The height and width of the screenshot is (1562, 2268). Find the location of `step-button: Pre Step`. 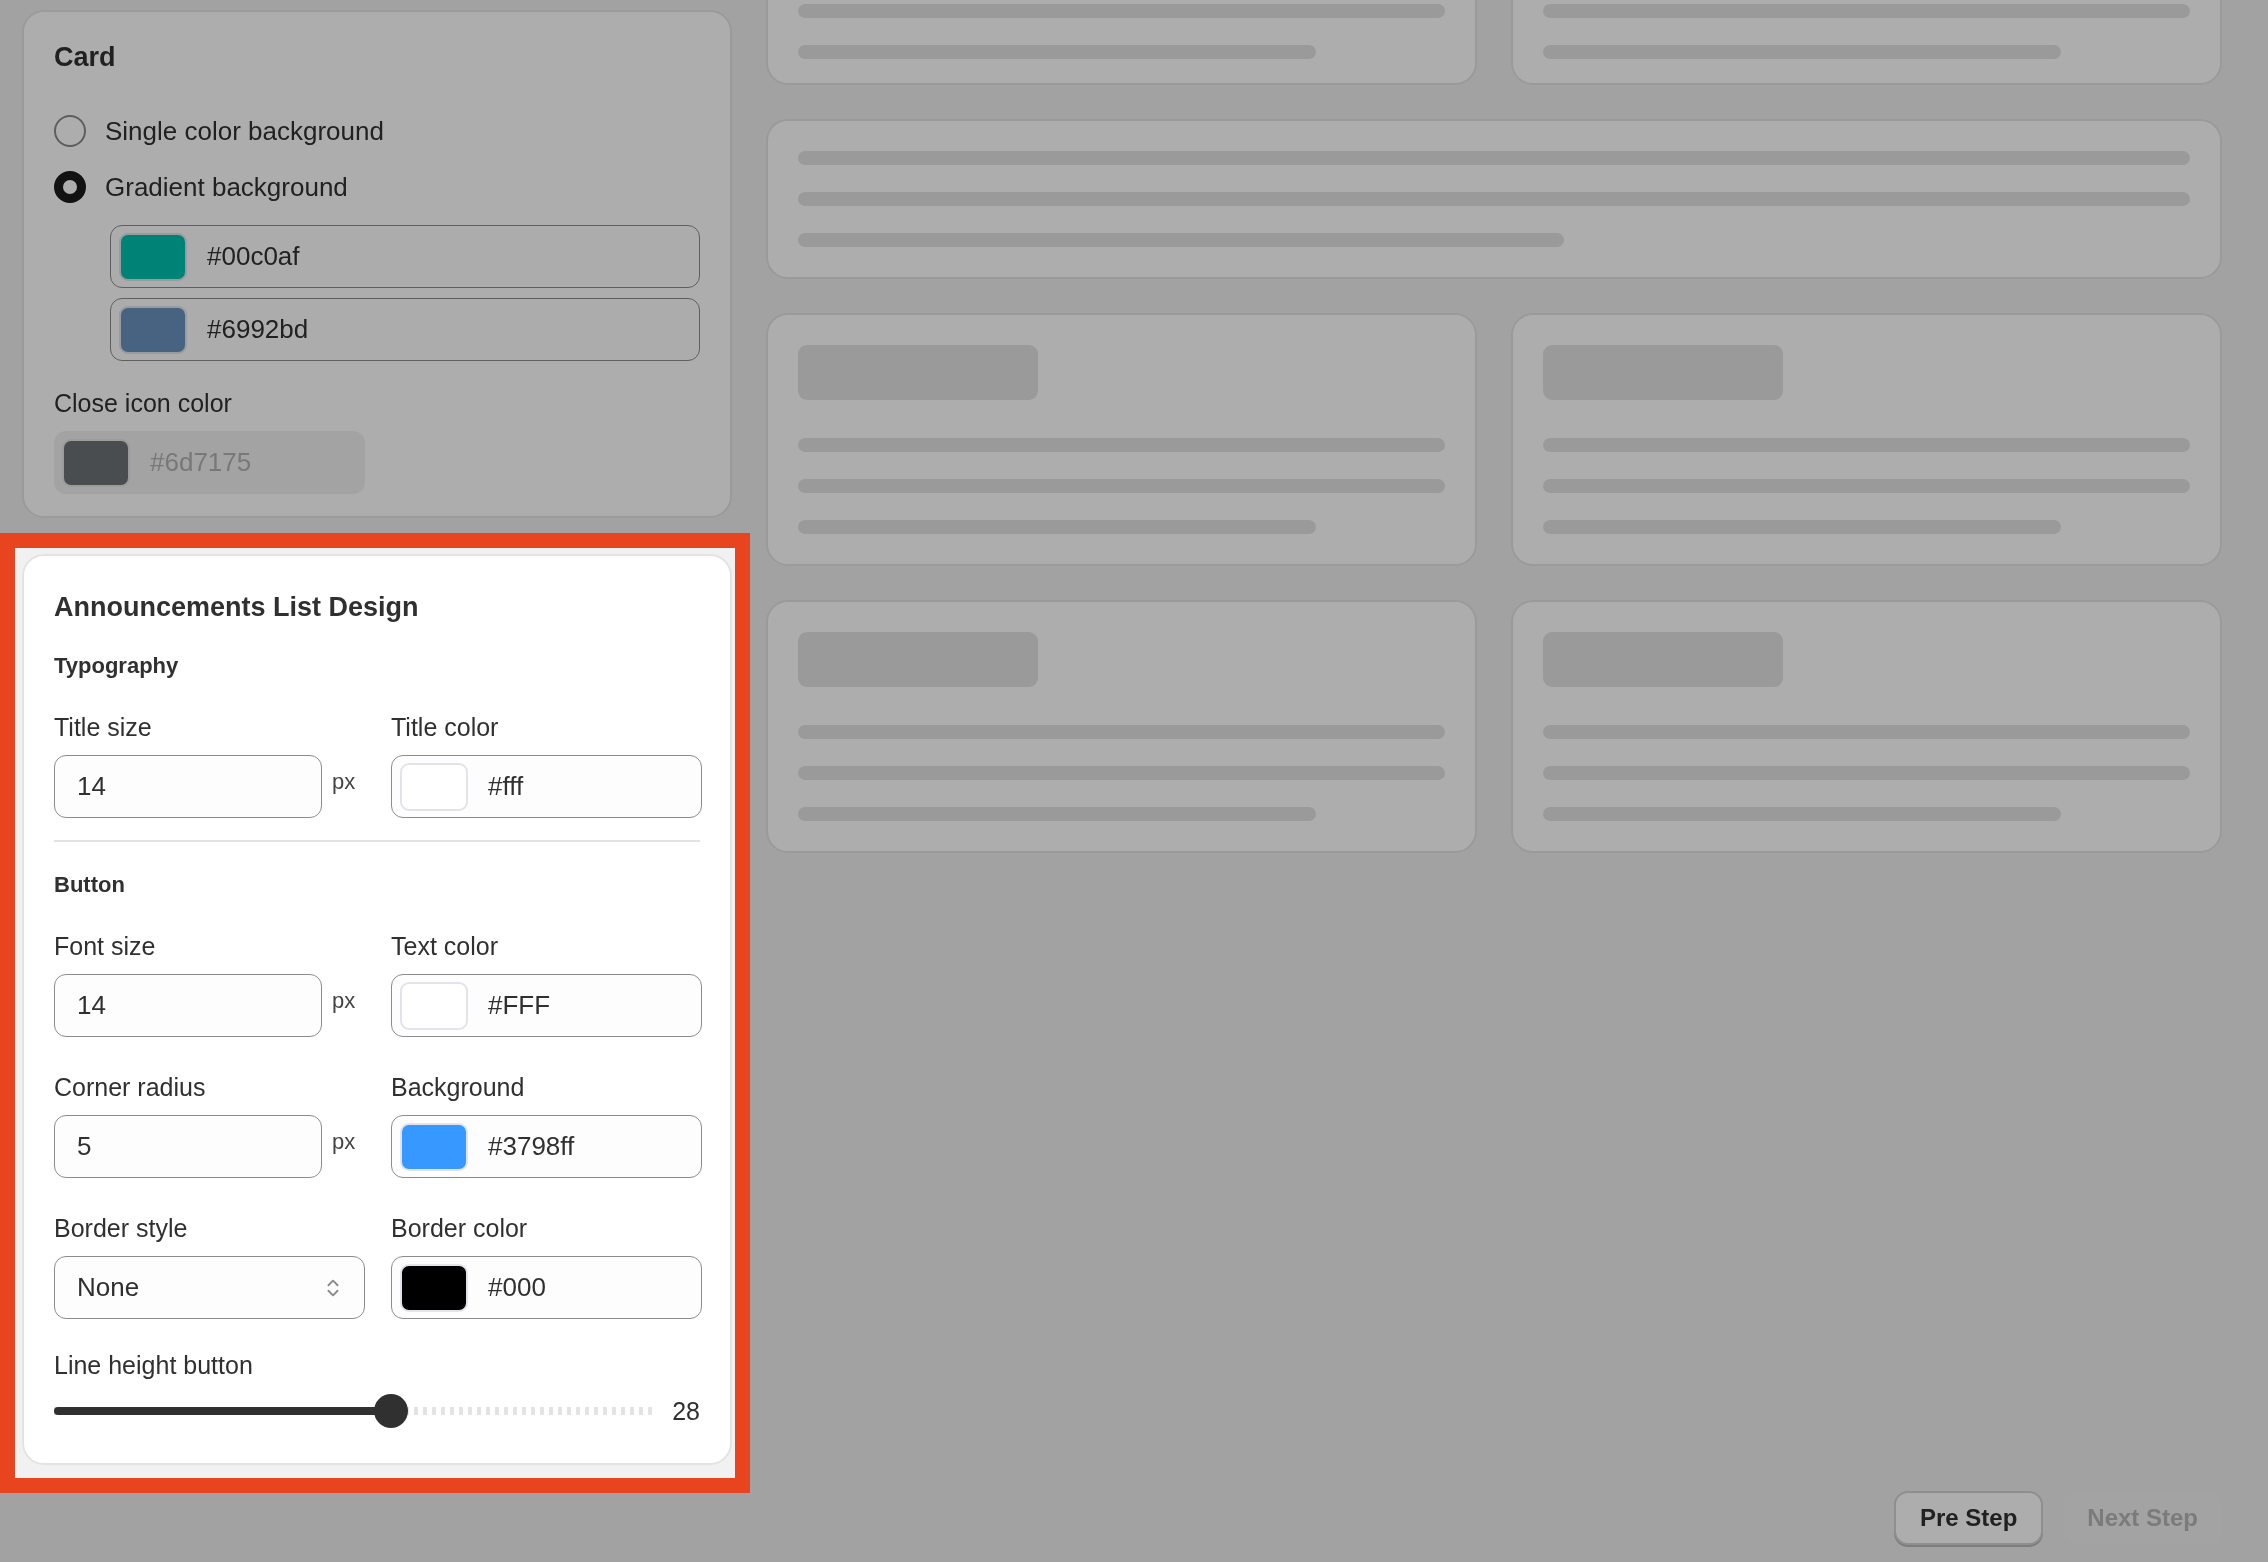

step-button: Pre Step is located at coordinates (1968, 1518).